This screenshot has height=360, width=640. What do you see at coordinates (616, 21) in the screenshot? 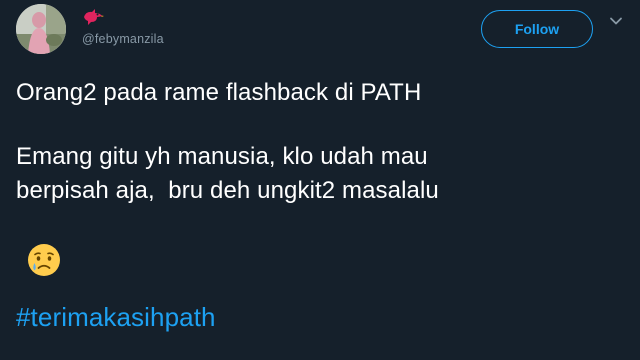
I see `chevron-down-icon` at bounding box center [616, 21].